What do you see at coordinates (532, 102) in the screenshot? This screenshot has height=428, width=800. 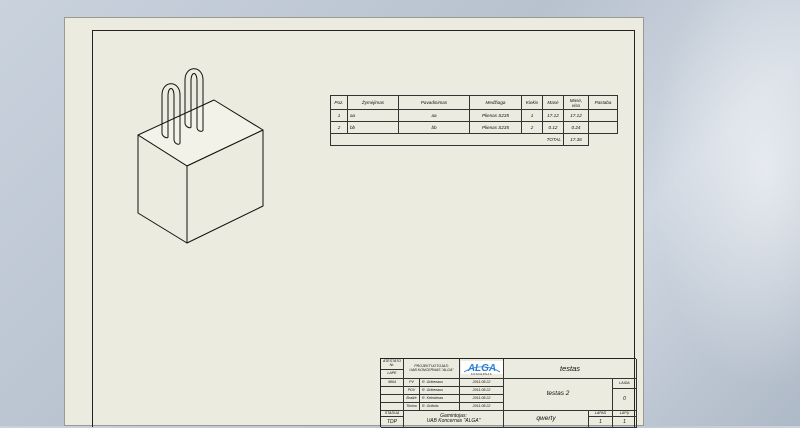 I see `bom-header-cell: Kiekis` at bounding box center [532, 102].